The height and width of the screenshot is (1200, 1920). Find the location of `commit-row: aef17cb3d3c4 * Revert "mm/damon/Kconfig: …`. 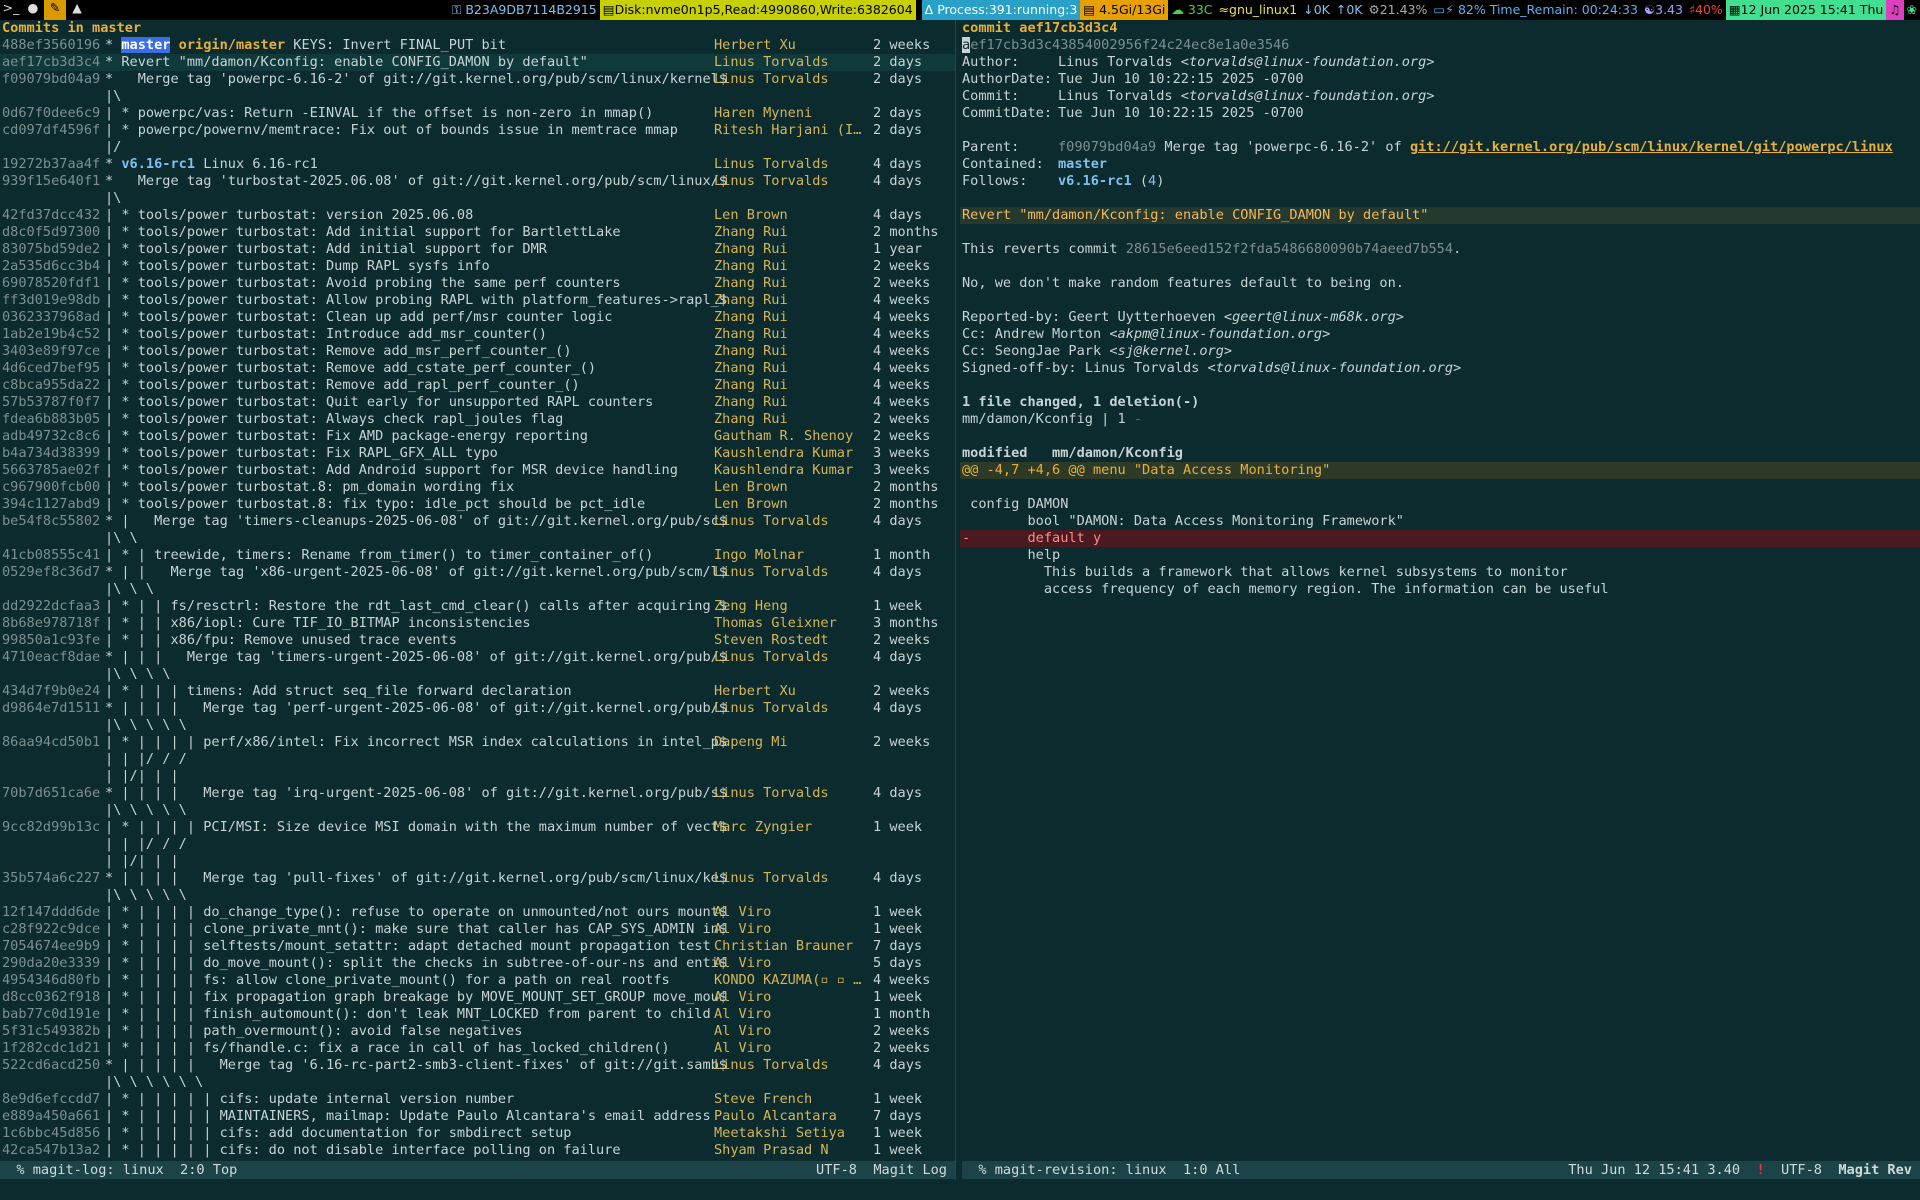

commit-row: aef17cb3d3c4 * Revert "mm/damon/Kconfig: … is located at coordinates (477, 62).